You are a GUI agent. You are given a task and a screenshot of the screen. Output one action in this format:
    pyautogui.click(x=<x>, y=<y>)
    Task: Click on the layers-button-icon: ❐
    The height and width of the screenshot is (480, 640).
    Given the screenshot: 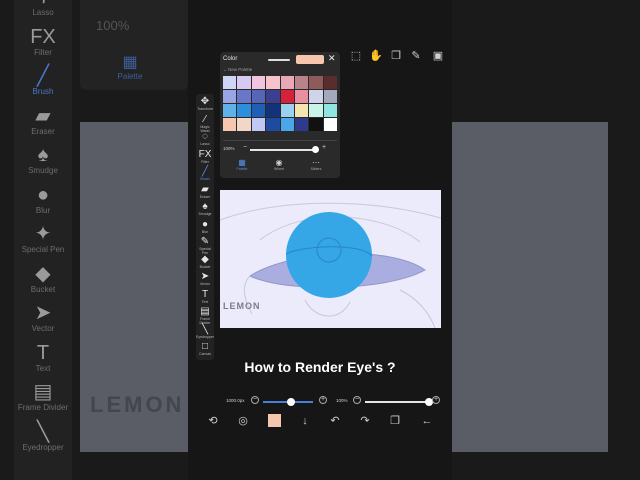 What is the action you would take?
    pyautogui.click(x=395, y=421)
    